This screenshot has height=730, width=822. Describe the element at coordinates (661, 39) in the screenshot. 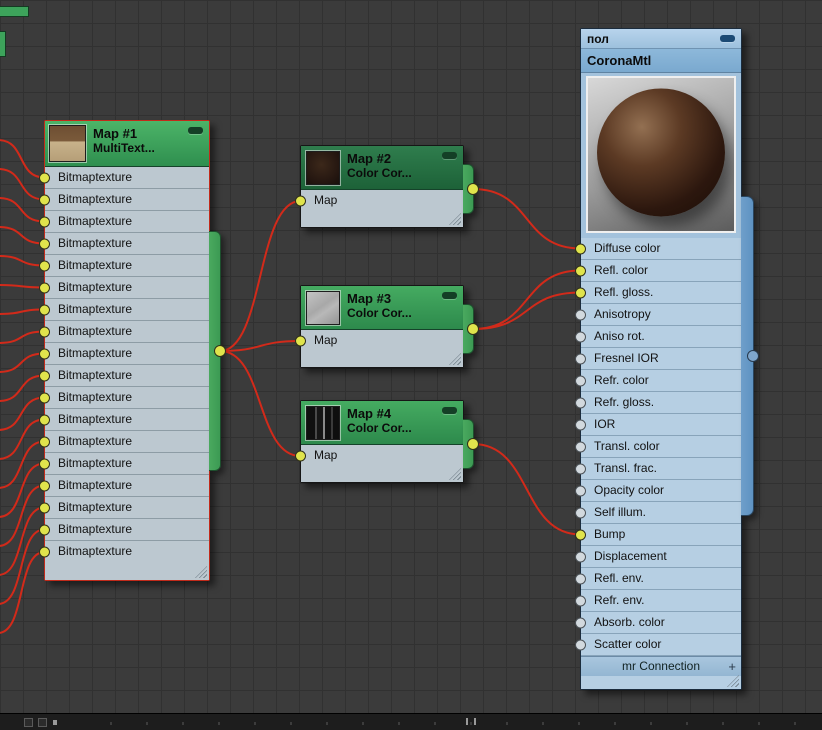

I see `material-name-bar: пол` at that location.